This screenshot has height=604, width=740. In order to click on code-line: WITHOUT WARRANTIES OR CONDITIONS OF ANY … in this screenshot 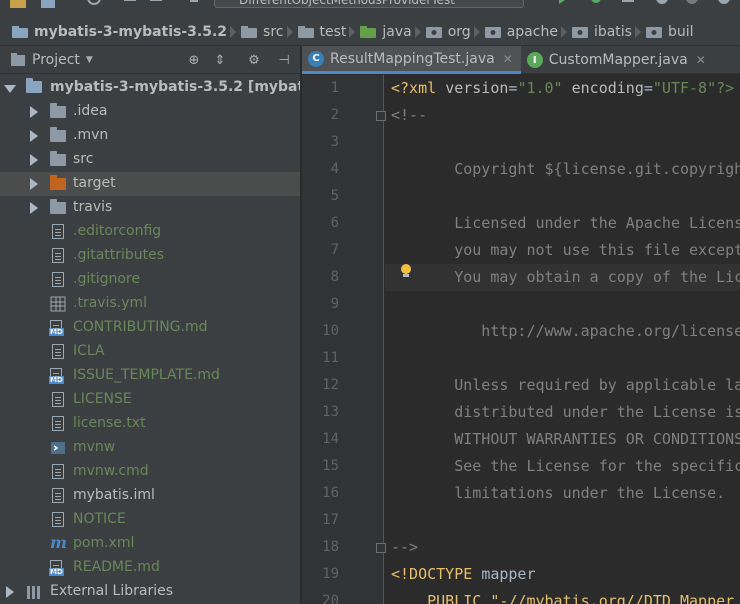, I will do `click(597, 439)`.